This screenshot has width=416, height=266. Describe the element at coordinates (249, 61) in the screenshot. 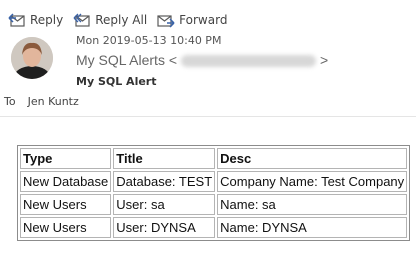

I see `sender-address-redacted` at that location.